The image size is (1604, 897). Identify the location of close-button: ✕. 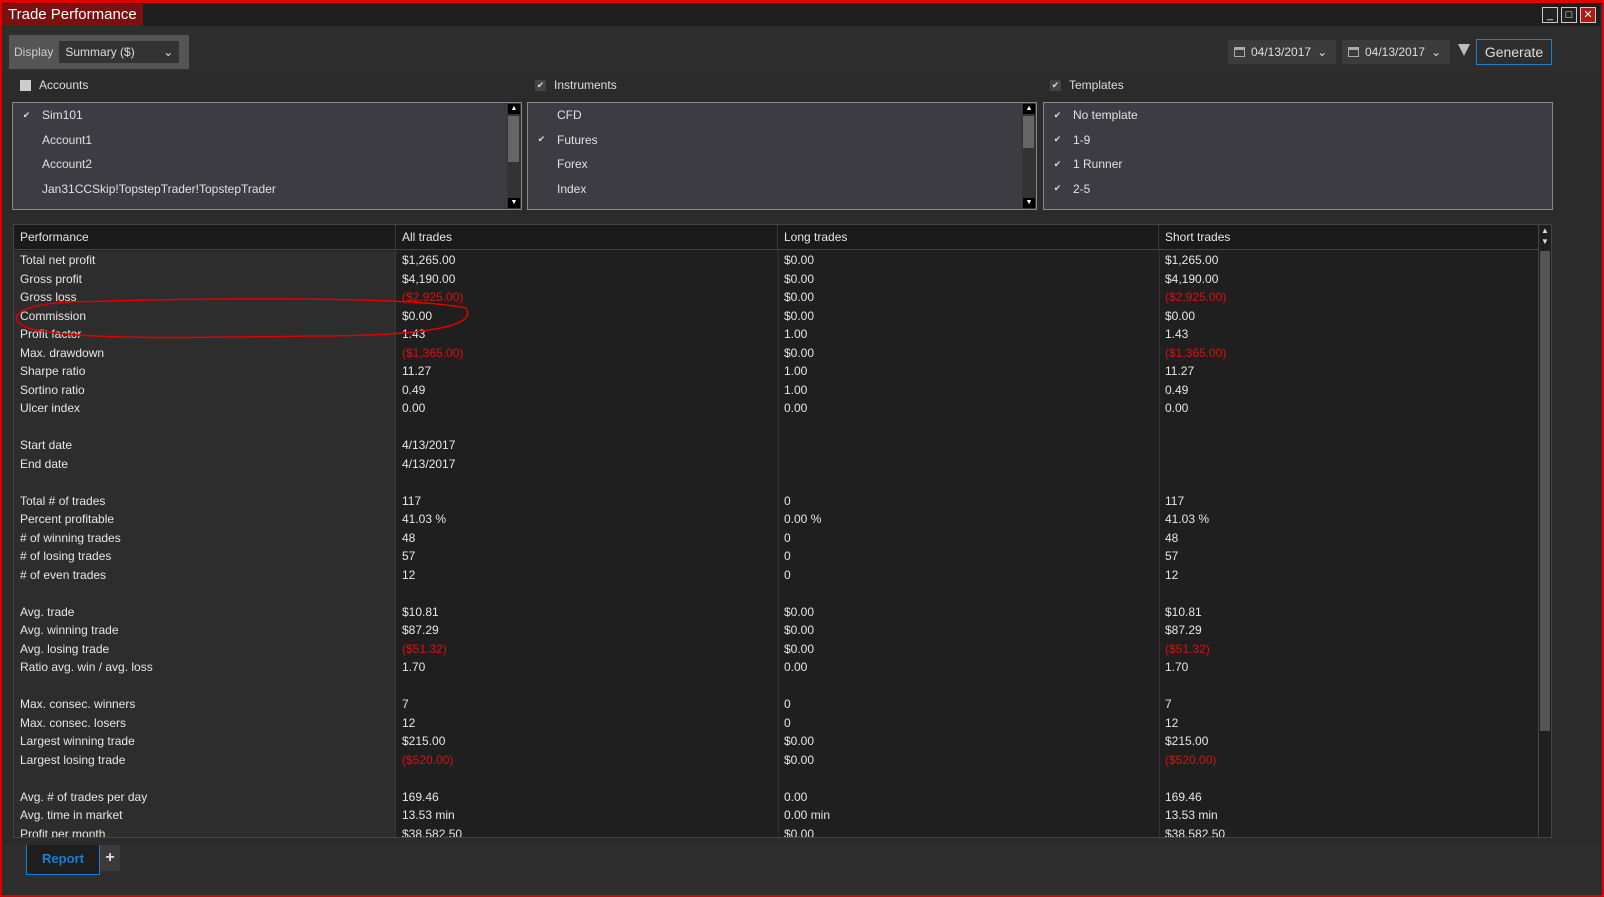
(1588, 15).